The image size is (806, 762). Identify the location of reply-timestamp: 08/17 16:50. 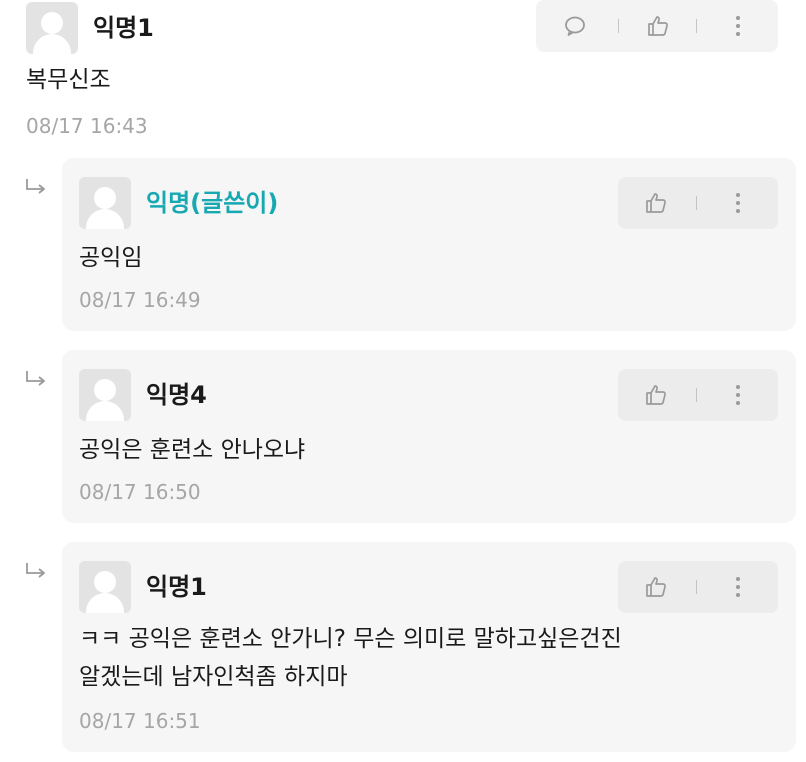
(140, 492).